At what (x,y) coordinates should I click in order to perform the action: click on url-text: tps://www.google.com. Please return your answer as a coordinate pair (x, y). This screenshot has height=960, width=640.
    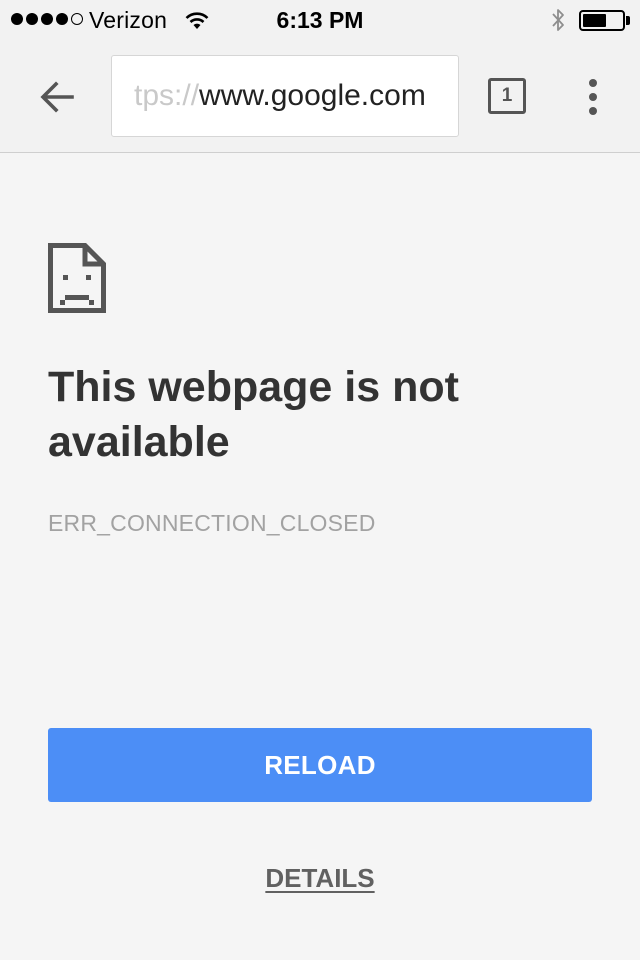
    Looking at the image, I should click on (280, 96).